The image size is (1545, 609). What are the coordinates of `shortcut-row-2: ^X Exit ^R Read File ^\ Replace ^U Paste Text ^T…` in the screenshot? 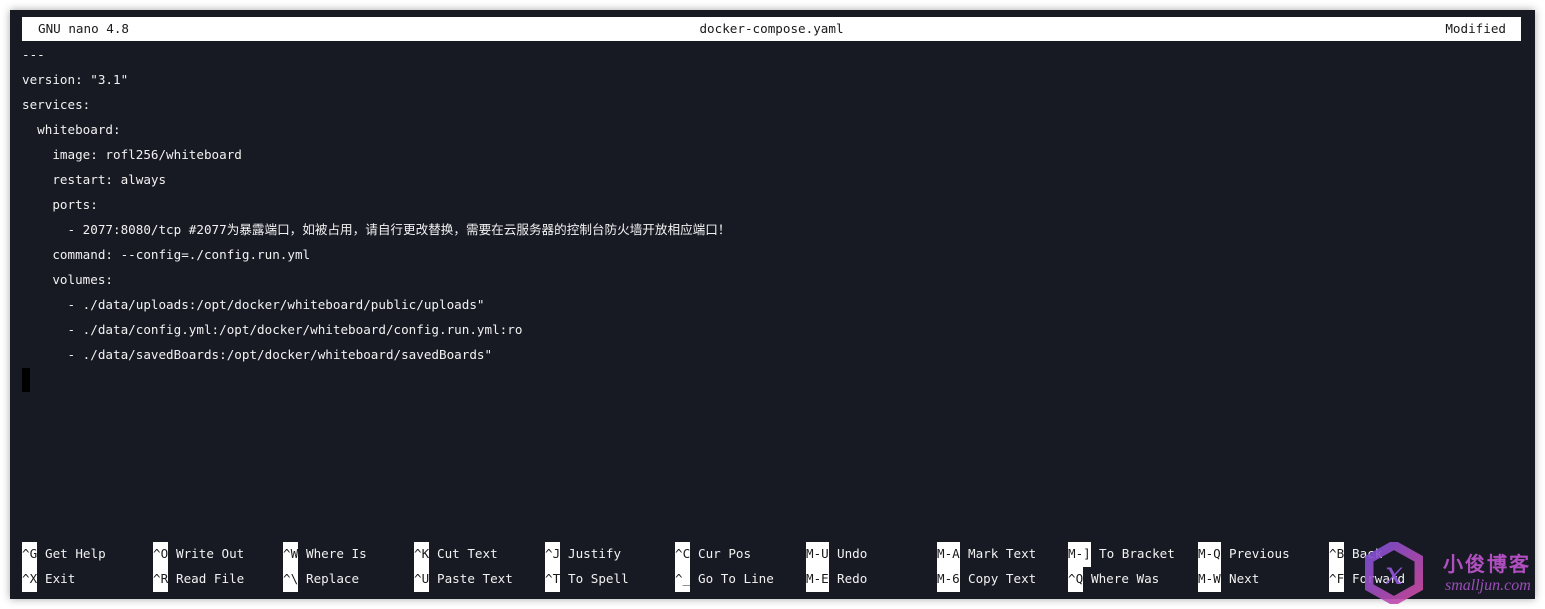 It's located at (772, 579).